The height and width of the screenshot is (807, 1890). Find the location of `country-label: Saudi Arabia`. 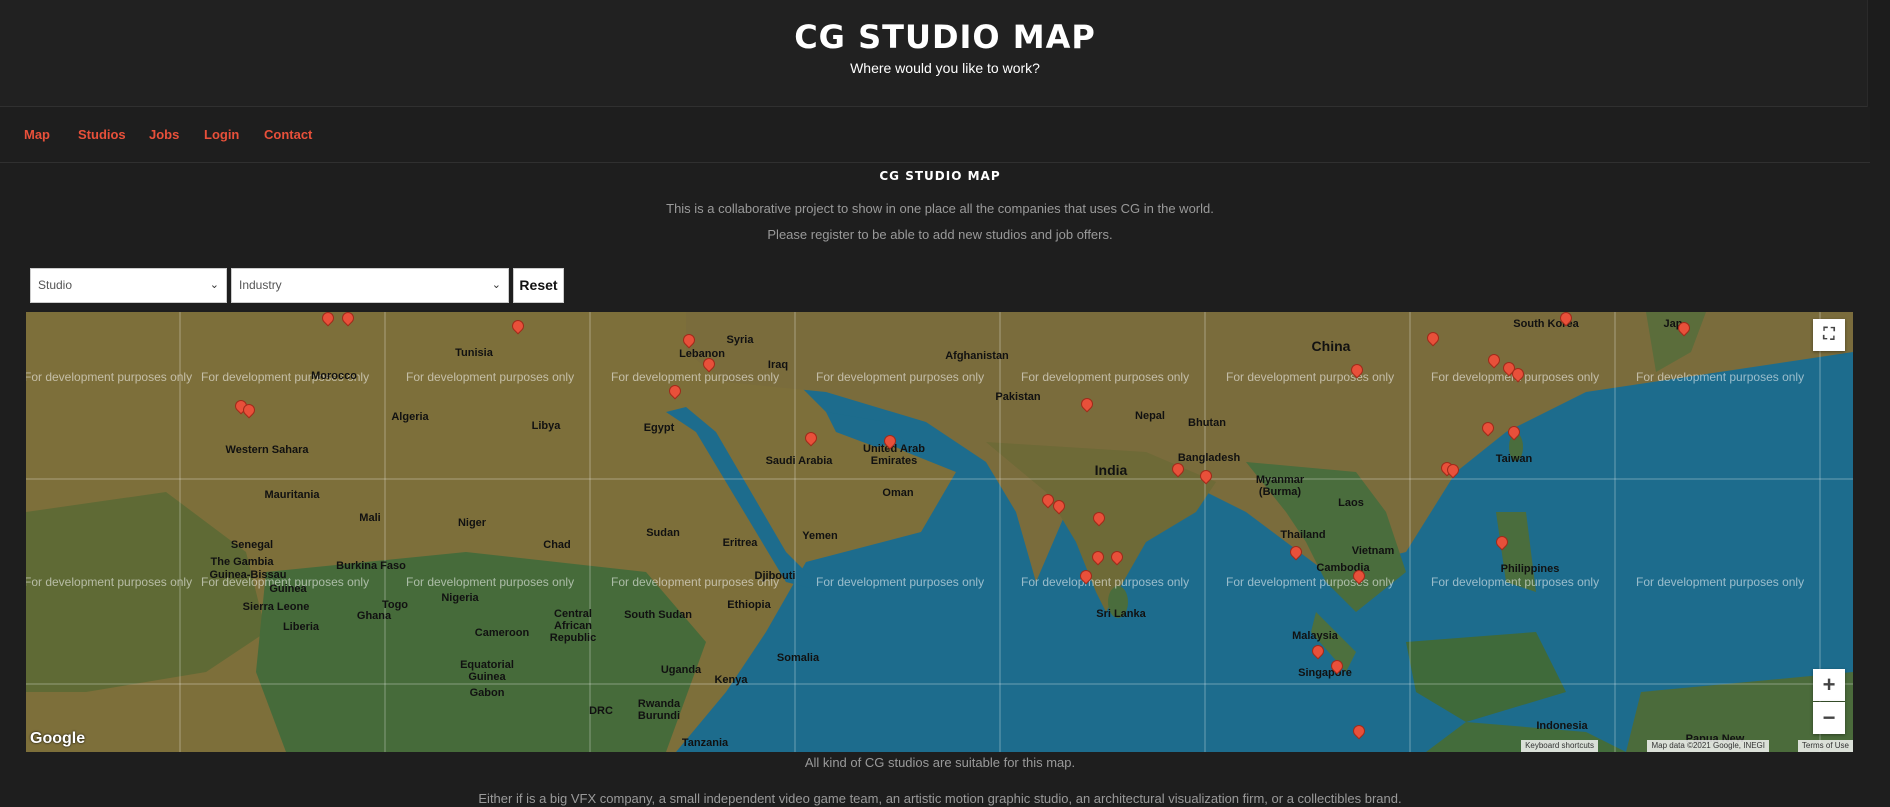

country-label: Saudi Arabia is located at coordinates (799, 461).